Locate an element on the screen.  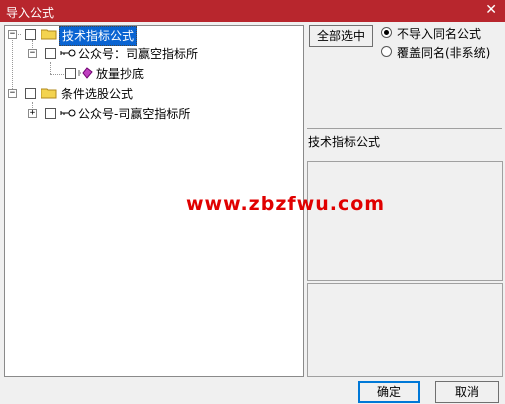
ok-button: 确定 is located at coordinates (389, 392).